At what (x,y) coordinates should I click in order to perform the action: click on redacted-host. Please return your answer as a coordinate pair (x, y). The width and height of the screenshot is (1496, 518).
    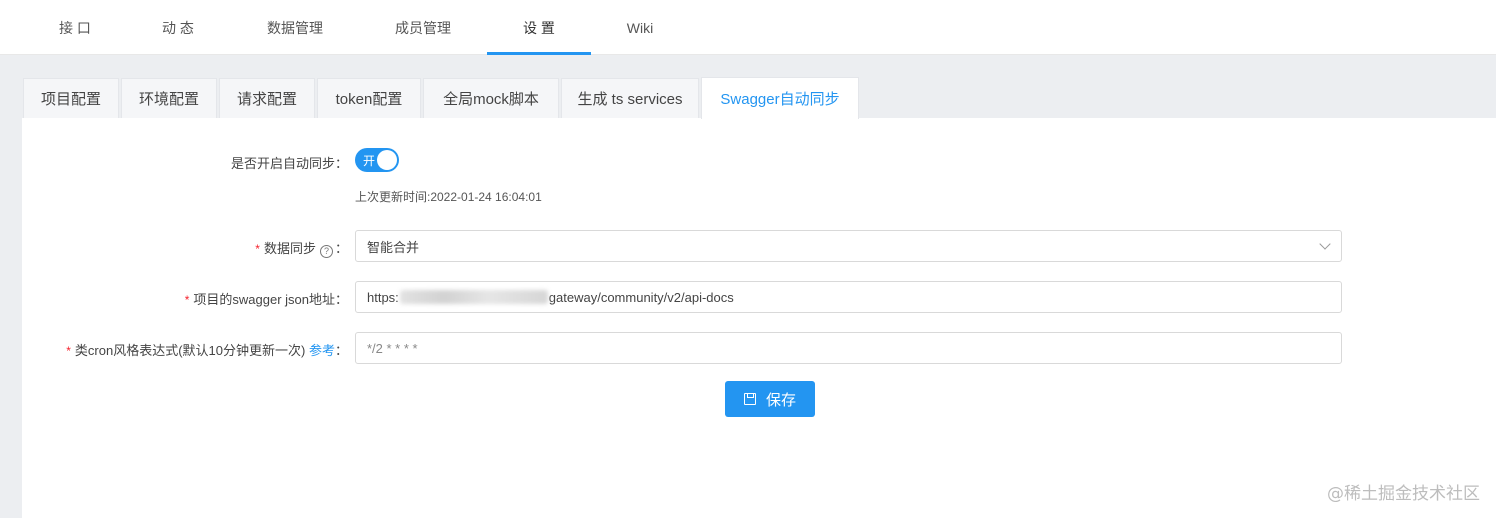
    Looking at the image, I should click on (473, 297).